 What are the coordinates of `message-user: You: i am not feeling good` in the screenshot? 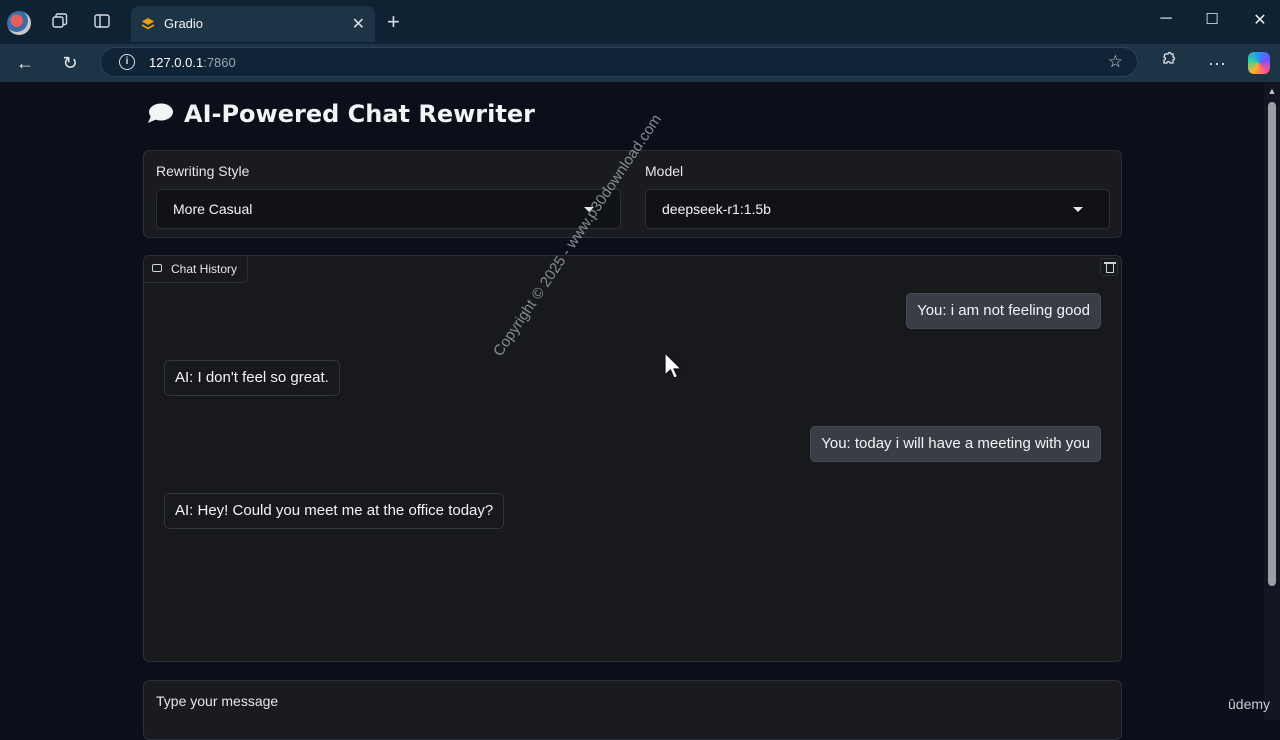 It's located at (1003, 311).